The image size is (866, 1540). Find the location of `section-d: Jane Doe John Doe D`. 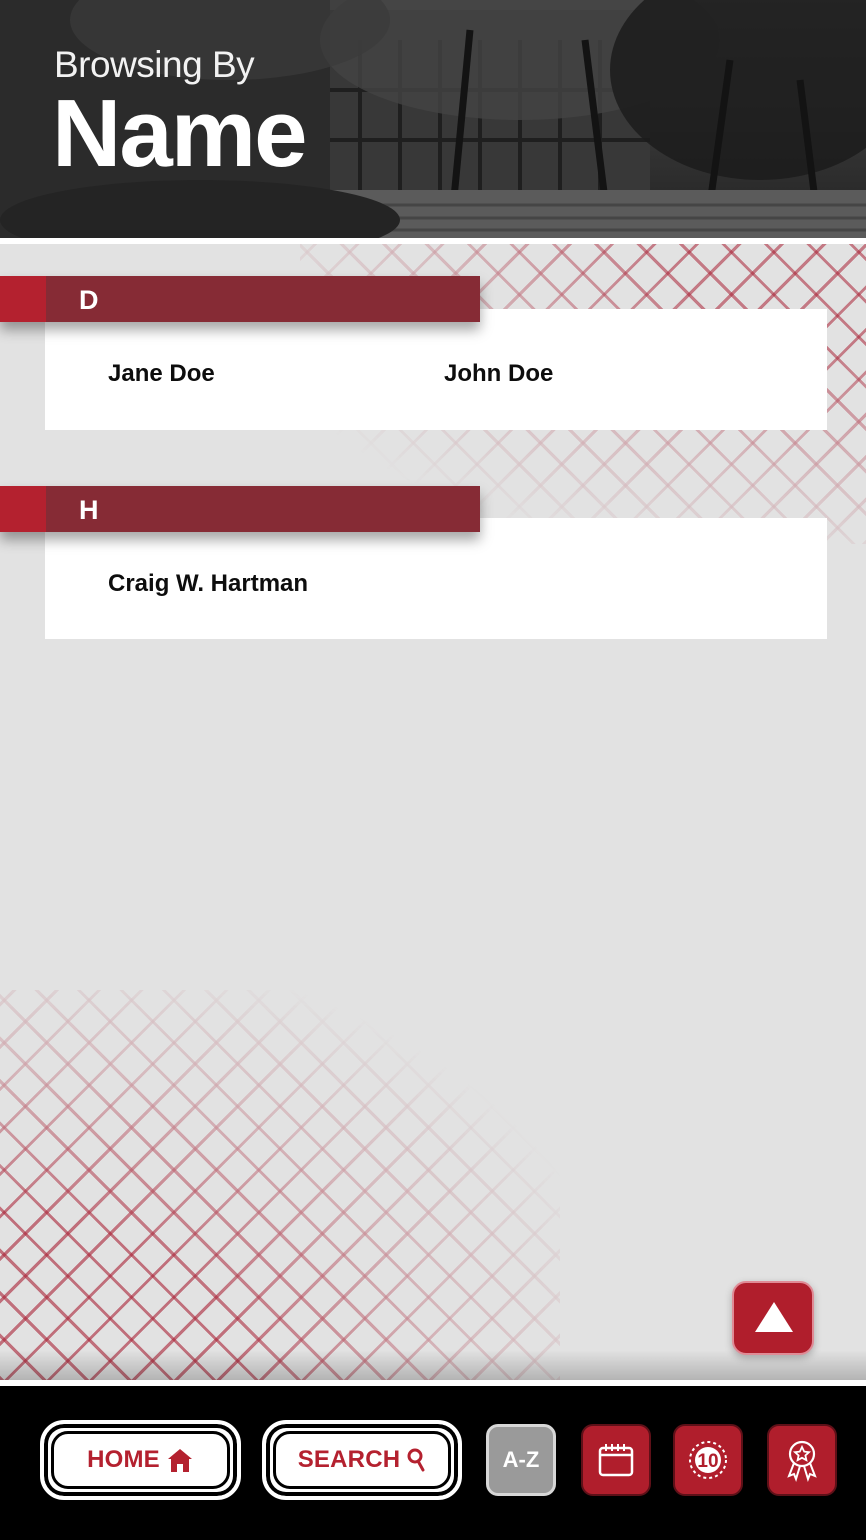

section-d: Jane Doe John Doe D is located at coordinates (433, 353).